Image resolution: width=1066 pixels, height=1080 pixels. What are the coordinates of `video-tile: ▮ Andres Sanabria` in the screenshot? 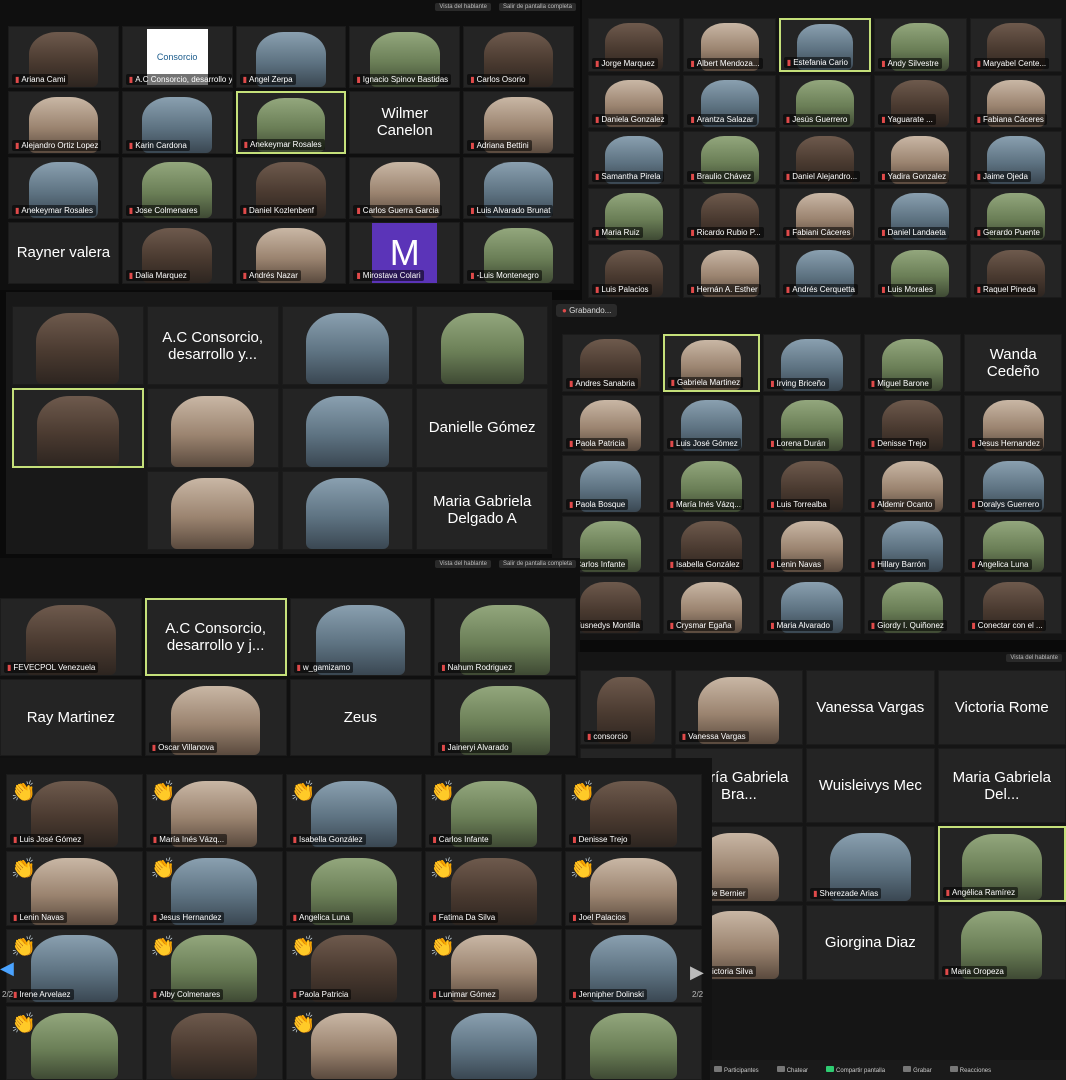 It's located at (611, 363).